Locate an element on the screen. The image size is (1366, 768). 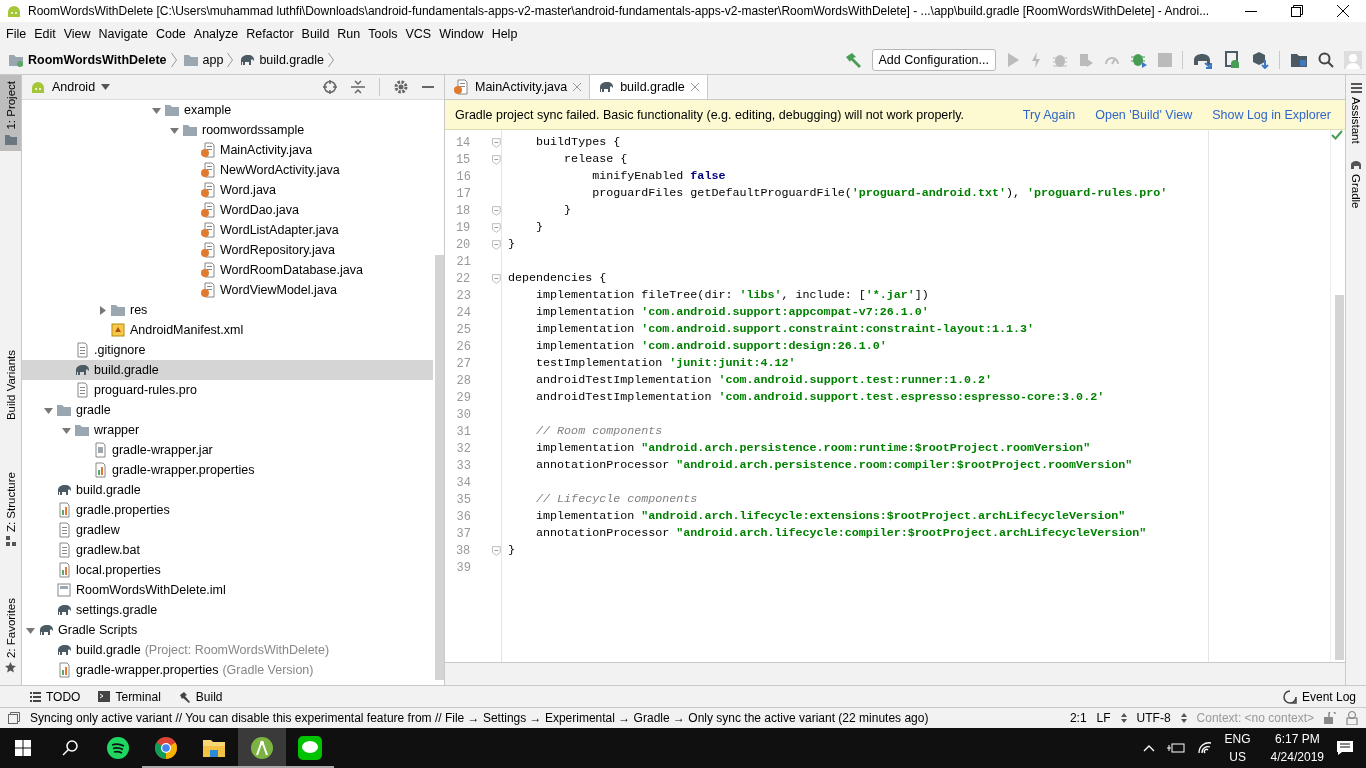
tree-item: roomwordssample is located at coordinates (227, 130).